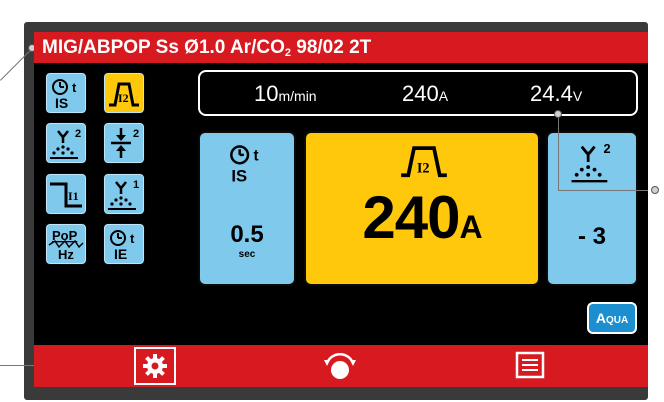 This screenshot has height=402, width=664. I want to click on current-readout-unit: A, so click(443, 96).